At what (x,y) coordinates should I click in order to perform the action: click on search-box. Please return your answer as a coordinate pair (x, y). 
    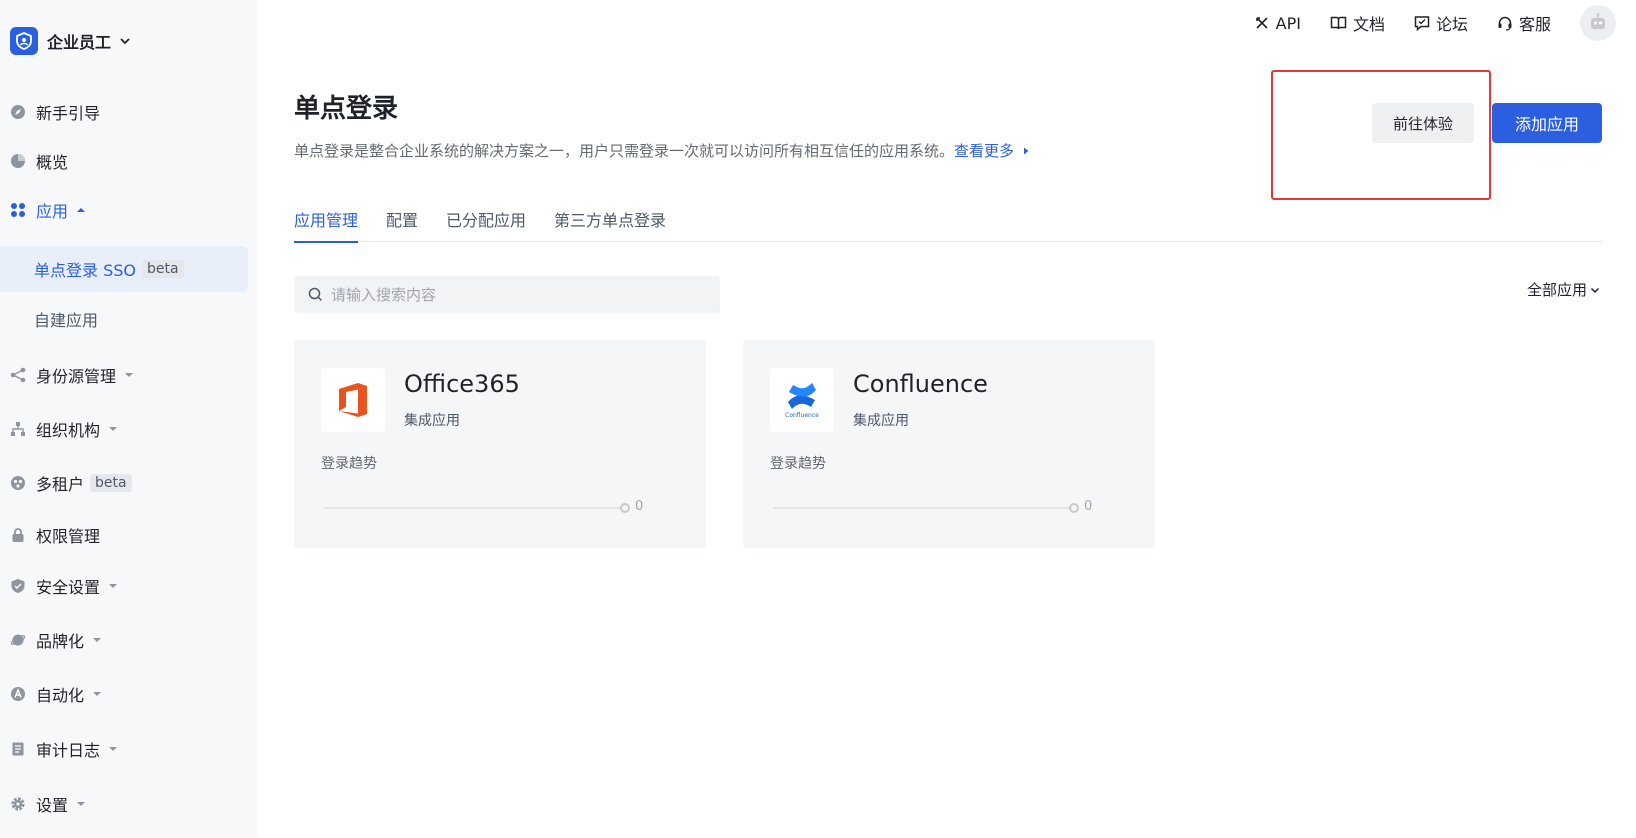
    Looking at the image, I should click on (507, 294).